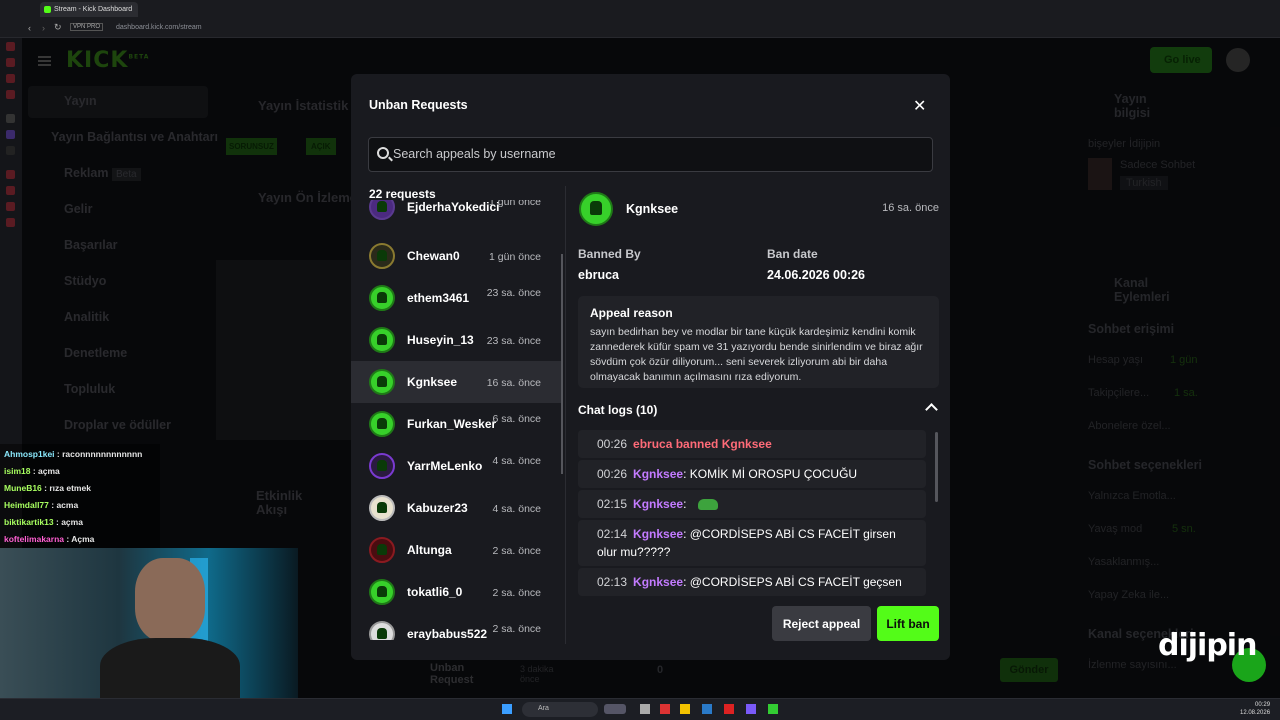  I want to click on banned-by-value: ebruca, so click(598, 275).